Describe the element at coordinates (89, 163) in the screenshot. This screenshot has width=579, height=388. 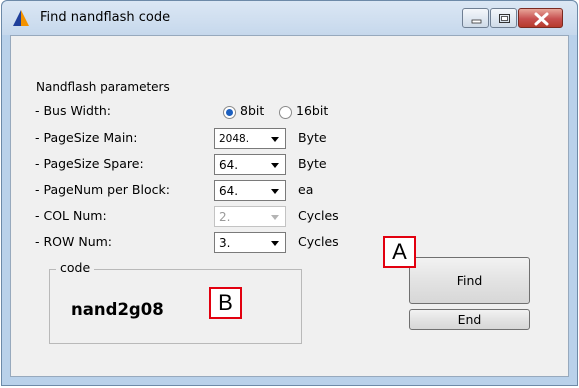
I see `page-size-spare-label: - PageSize Spare:` at that location.